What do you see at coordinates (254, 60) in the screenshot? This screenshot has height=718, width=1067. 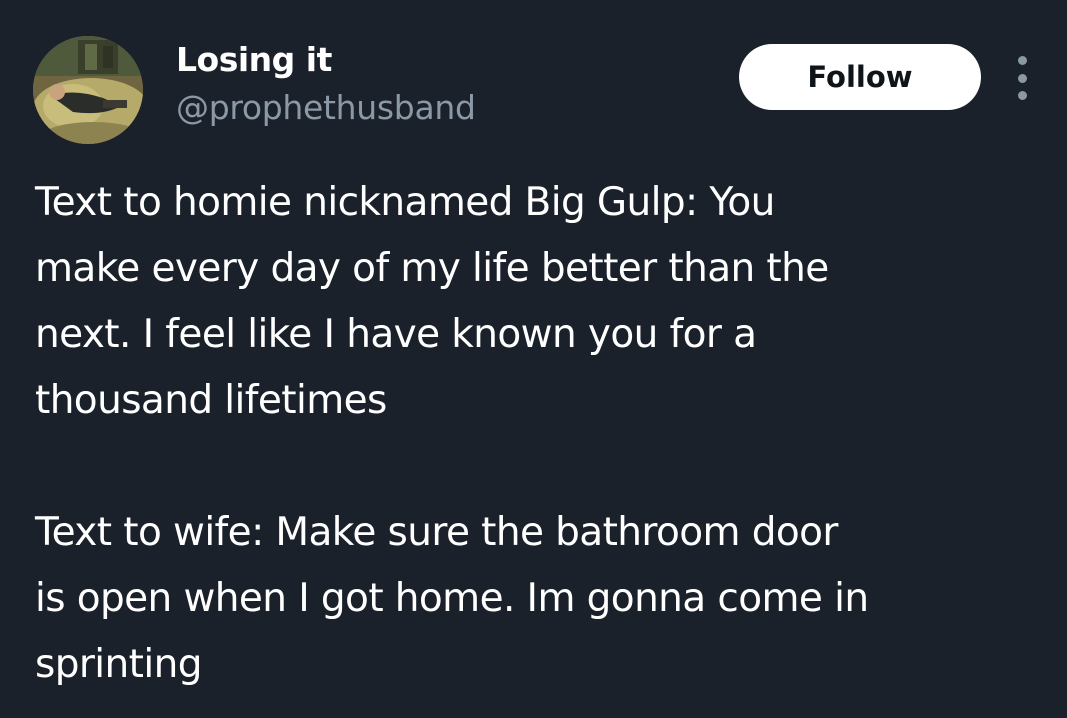 I see `display-name: Losing it` at bounding box center [254, 60].